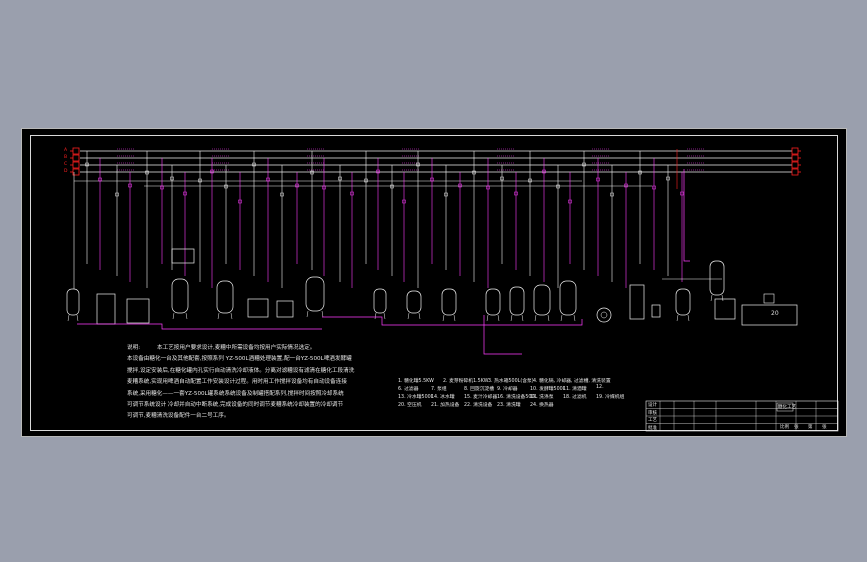 Image resolution: width=867 pixels, height=562 pixels. What do you see at coordinates (548, 389) in the screenshot?
I see `legend-item: 10. 发酵罐500L` at bounding box center [548, 389].